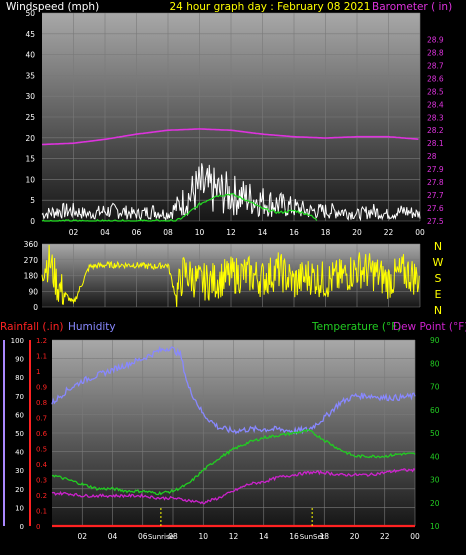  I want to click on rain-tick-label: 1.2, so click(41, 341).